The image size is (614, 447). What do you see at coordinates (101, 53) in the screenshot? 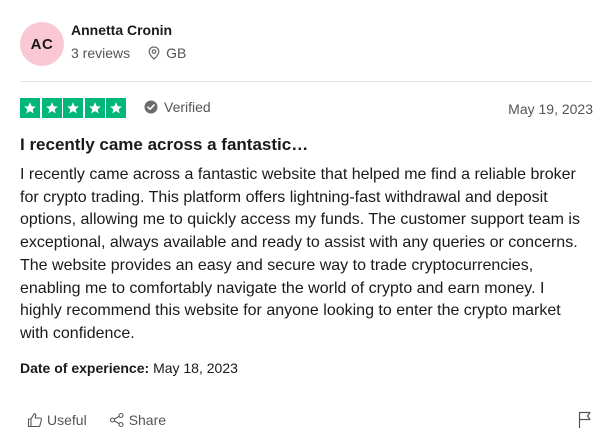
I see `review-count: 3 reviews` at bounding box center [101, 53].